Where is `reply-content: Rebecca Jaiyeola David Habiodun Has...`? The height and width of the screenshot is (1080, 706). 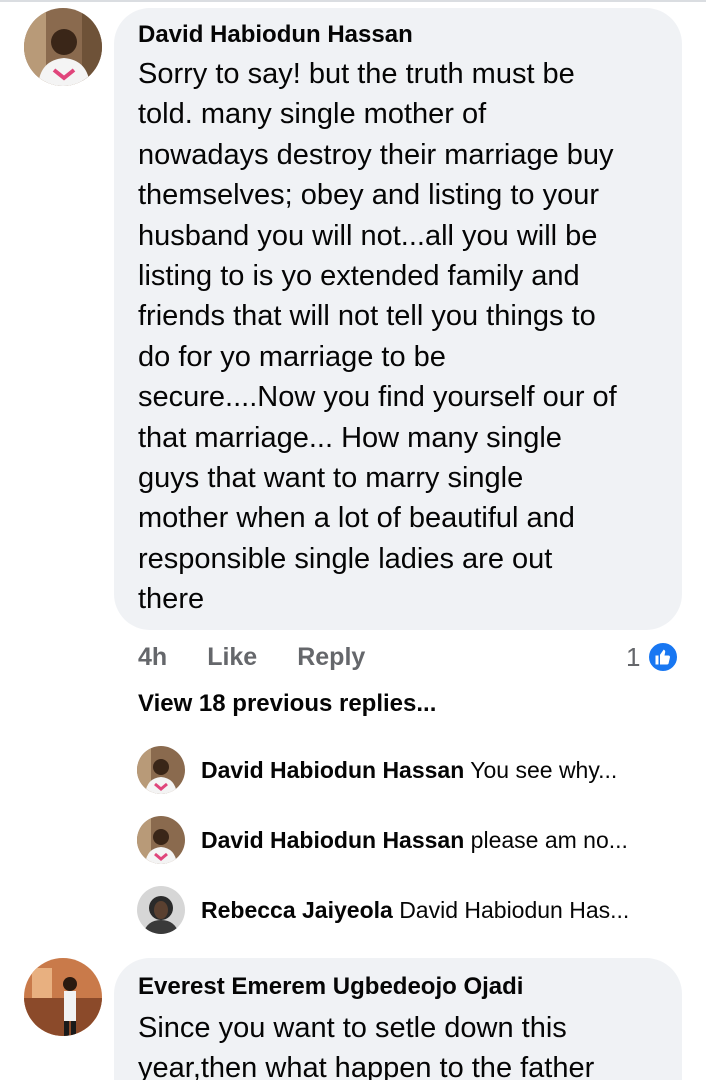 reply-content: Rebecca Jaiyeola David Habiodun Has... is located at coordinates (415, 910).